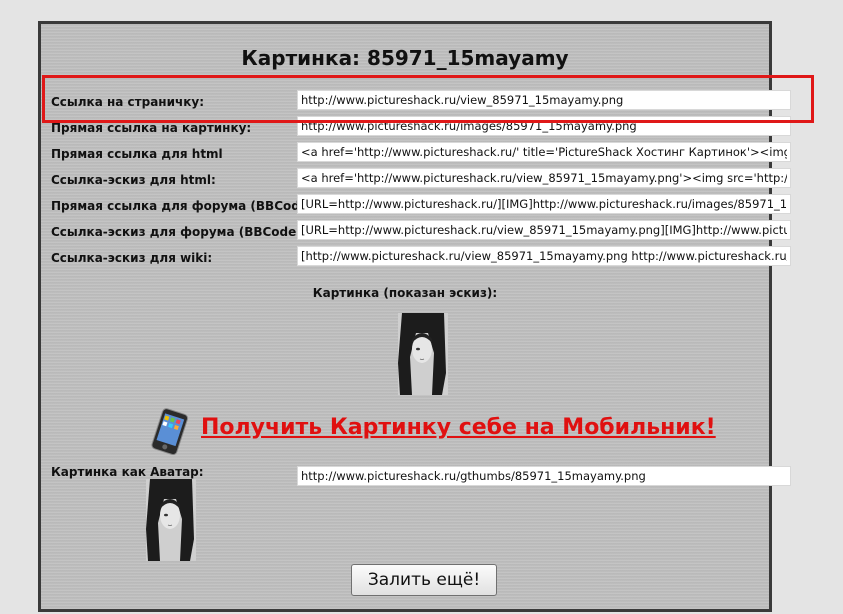  Describe the element at coordinates (544, 256) in the screenshot. I see `wiki-thumb-field` at that location.